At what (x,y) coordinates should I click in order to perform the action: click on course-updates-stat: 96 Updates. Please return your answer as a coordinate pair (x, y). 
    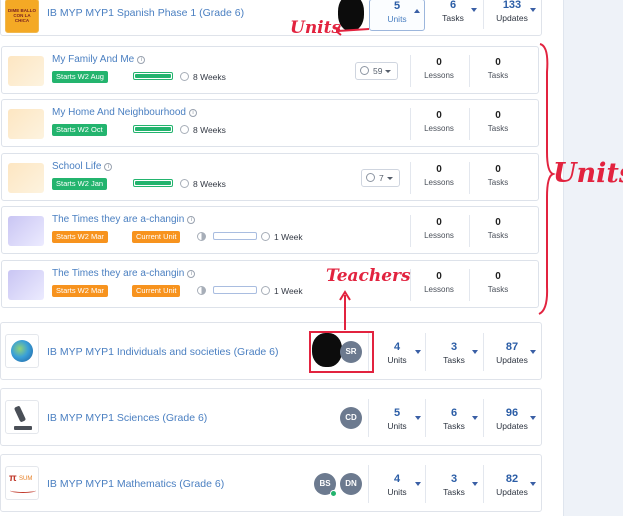
    Looking at the image, I should click on (512, 419).